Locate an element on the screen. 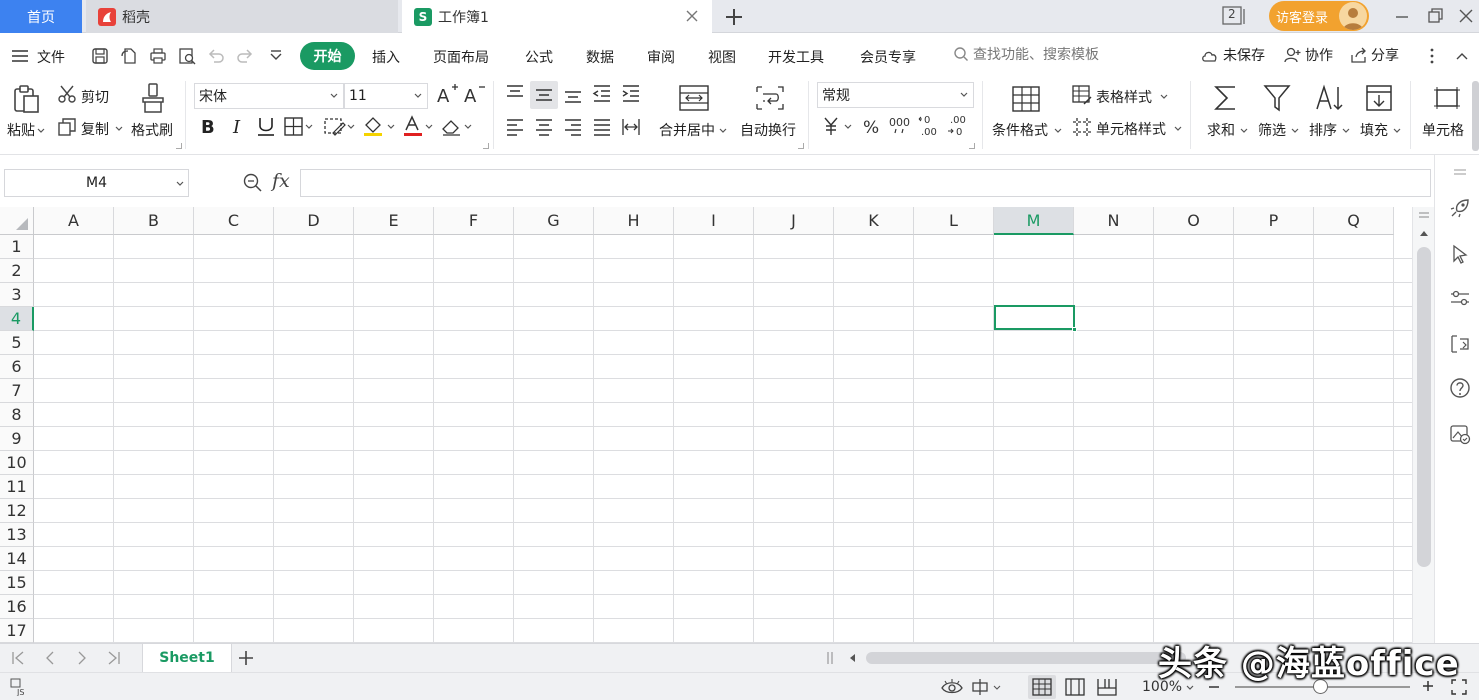  font-name-select: 宋体 is located at coordinates (269, 96).